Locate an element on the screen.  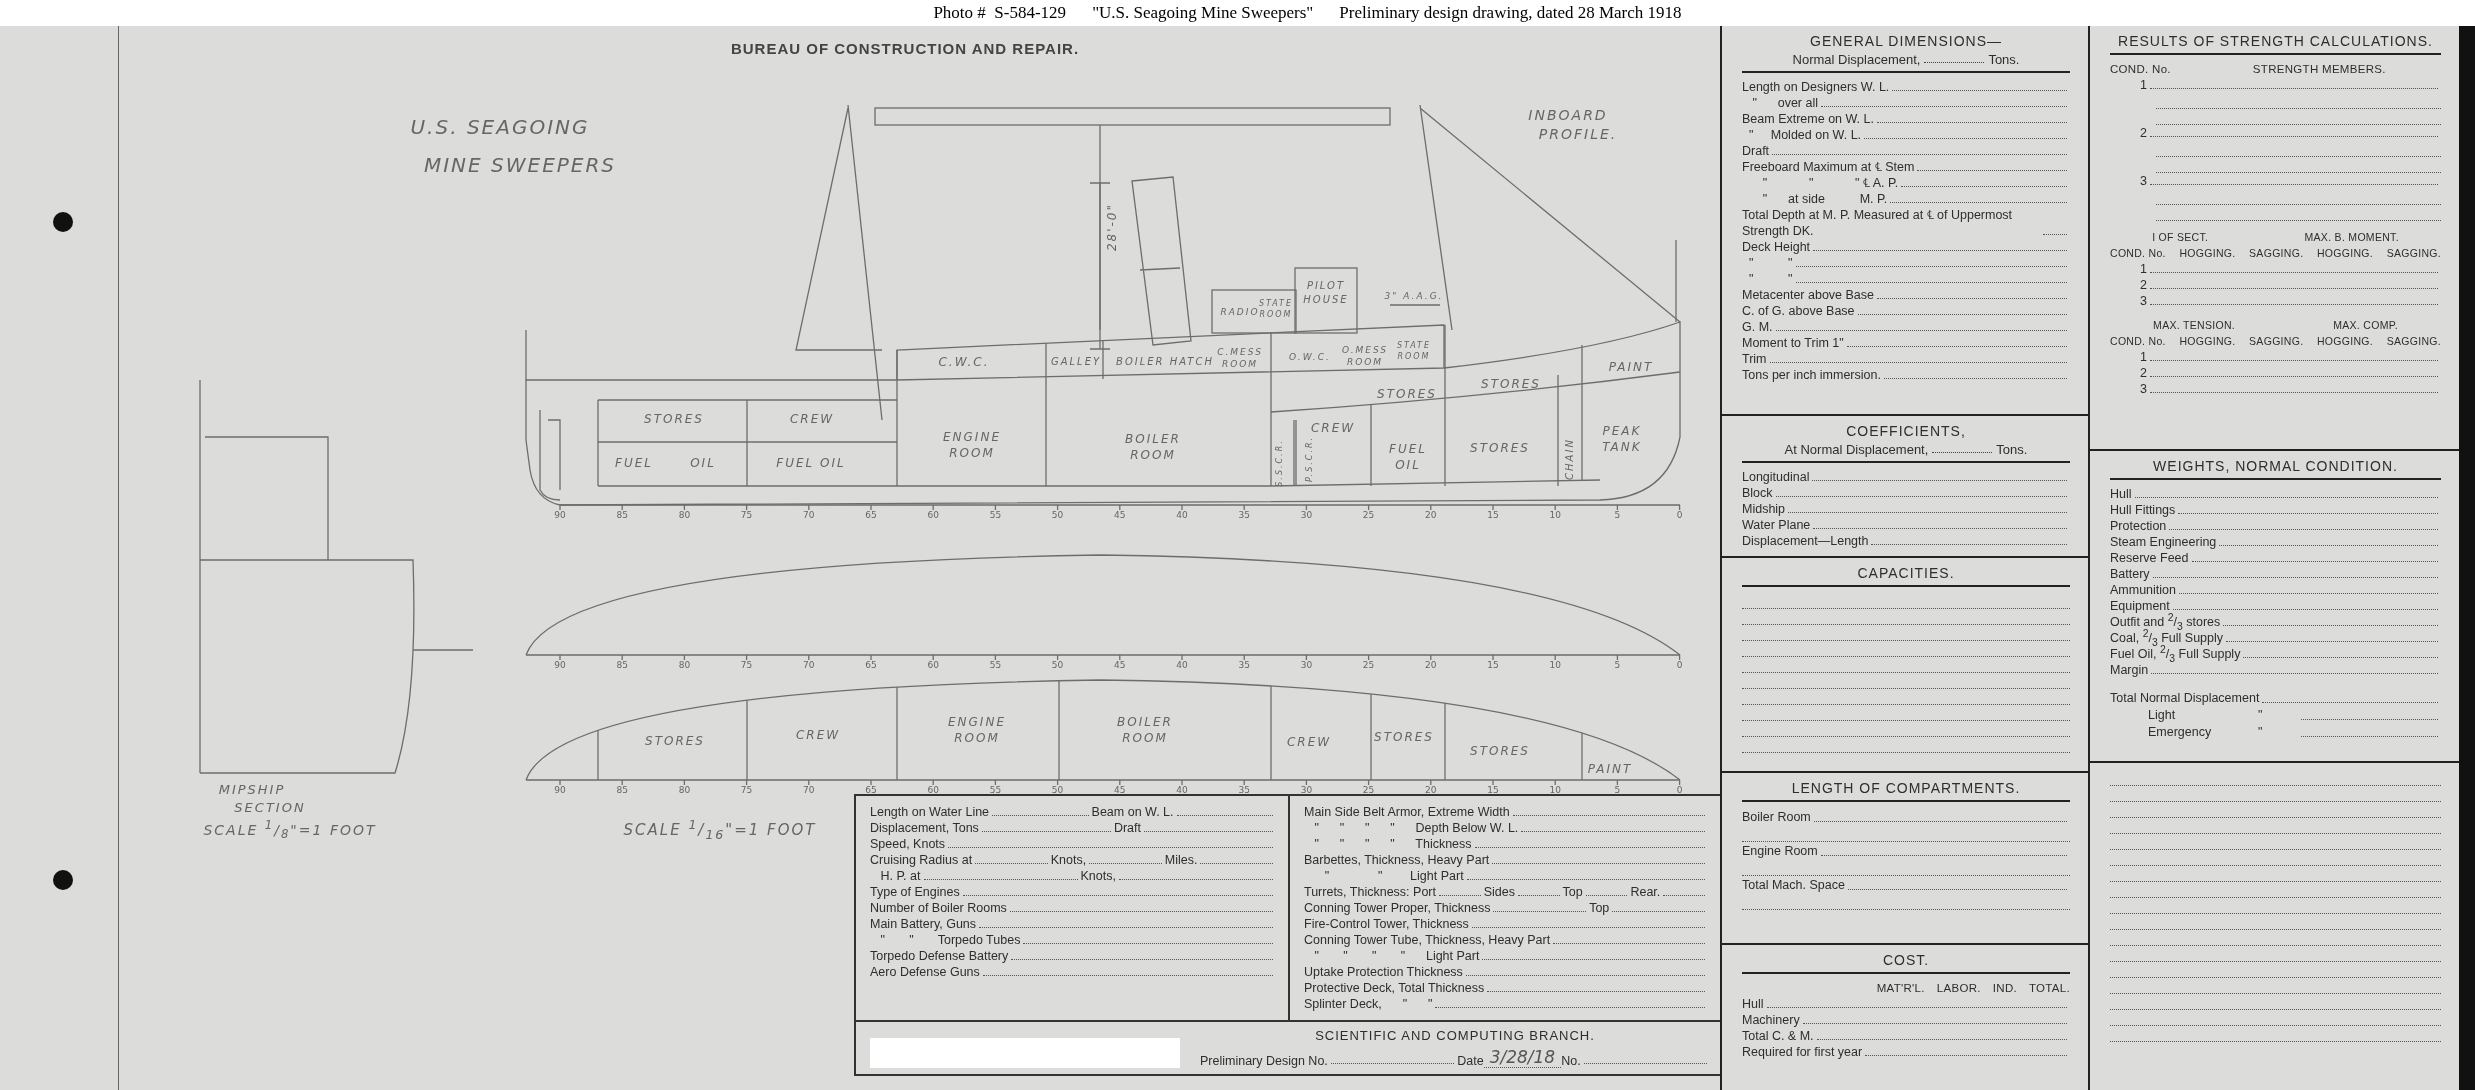
form-label: " " " " Depth Below W. L. is located at coordinates (1416, 828).